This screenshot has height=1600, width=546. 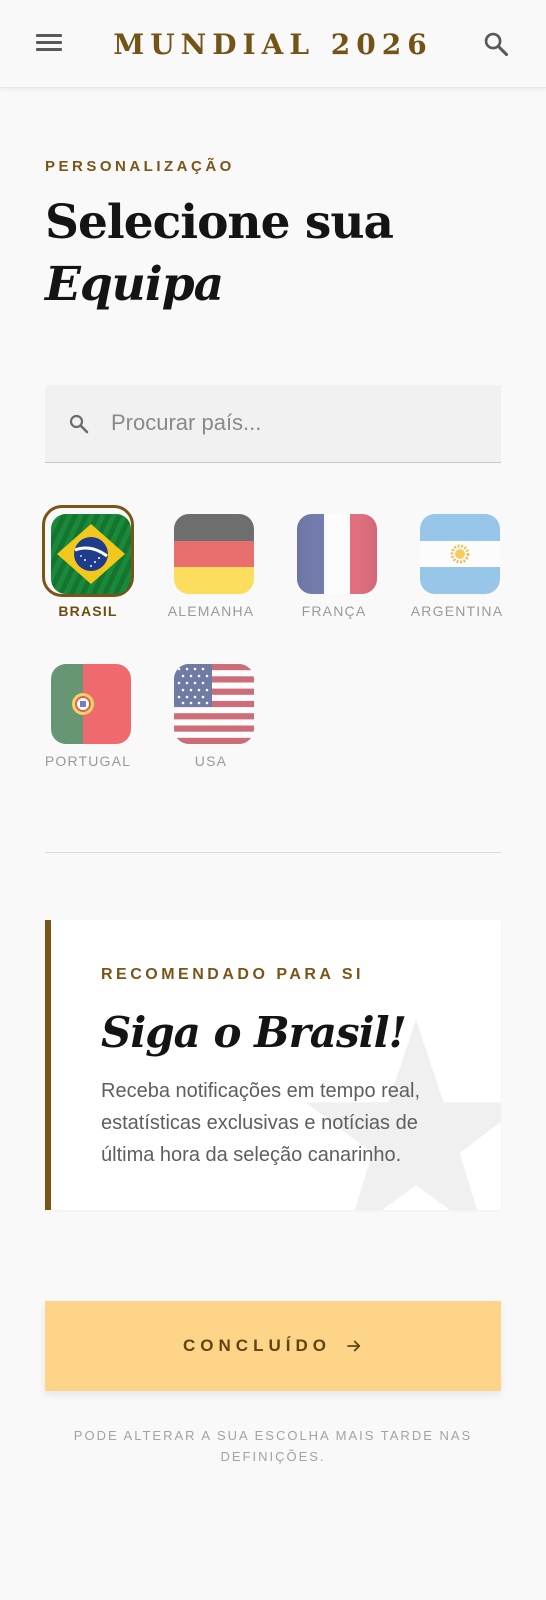 I want to click on page-title-line1: Selecione sua, so click(x=219, y=222).